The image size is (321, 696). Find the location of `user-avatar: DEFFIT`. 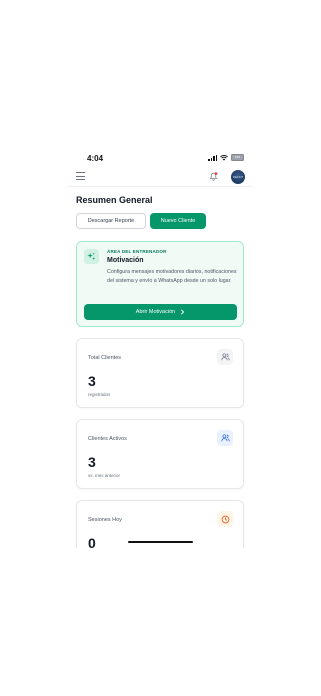

user-avatar: DEFFIT is located at coordinates (238, 177).